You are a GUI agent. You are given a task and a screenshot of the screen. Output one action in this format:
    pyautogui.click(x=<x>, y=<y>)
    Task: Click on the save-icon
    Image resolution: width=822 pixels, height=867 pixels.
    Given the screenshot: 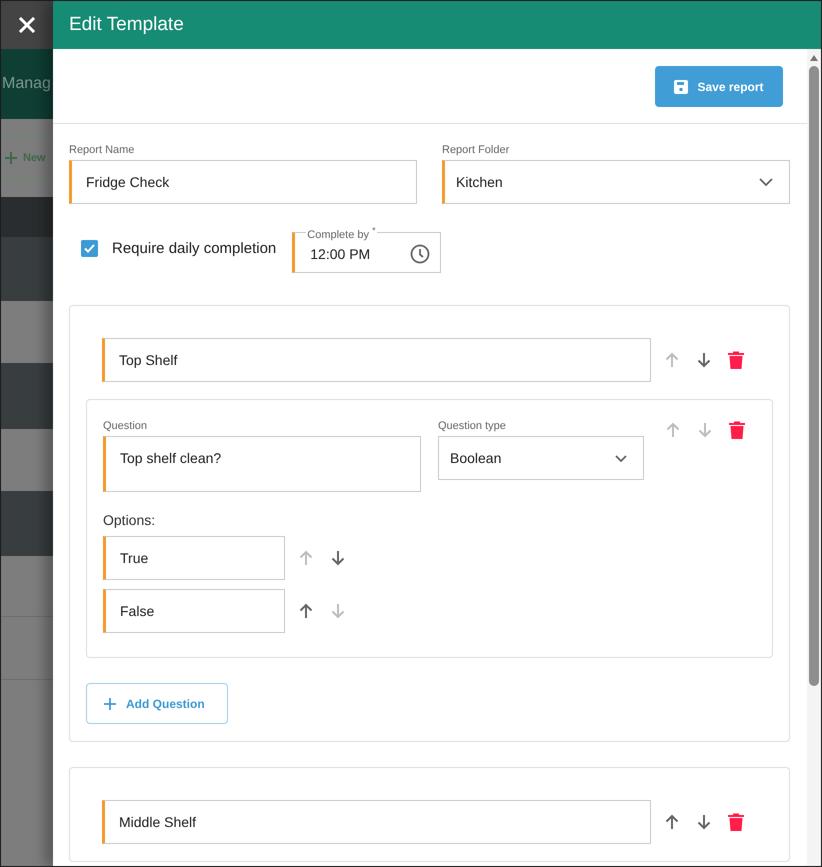 What is the action you would take?
    pyautogui.click(x=681, y=87)
    